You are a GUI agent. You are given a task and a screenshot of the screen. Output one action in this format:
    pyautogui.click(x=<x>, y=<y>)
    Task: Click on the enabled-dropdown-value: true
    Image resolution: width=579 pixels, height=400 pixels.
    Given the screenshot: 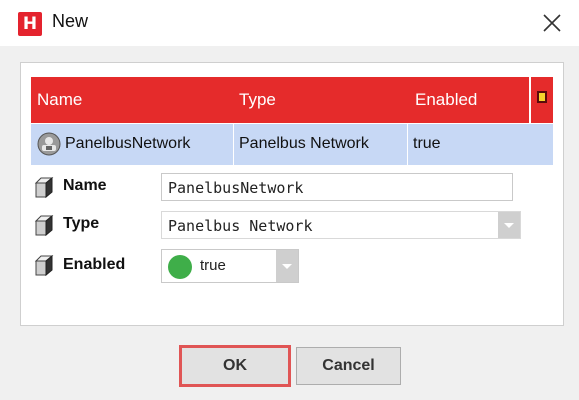 What is the action you would take?
    pyautogui.click(x=213, y=265)
    